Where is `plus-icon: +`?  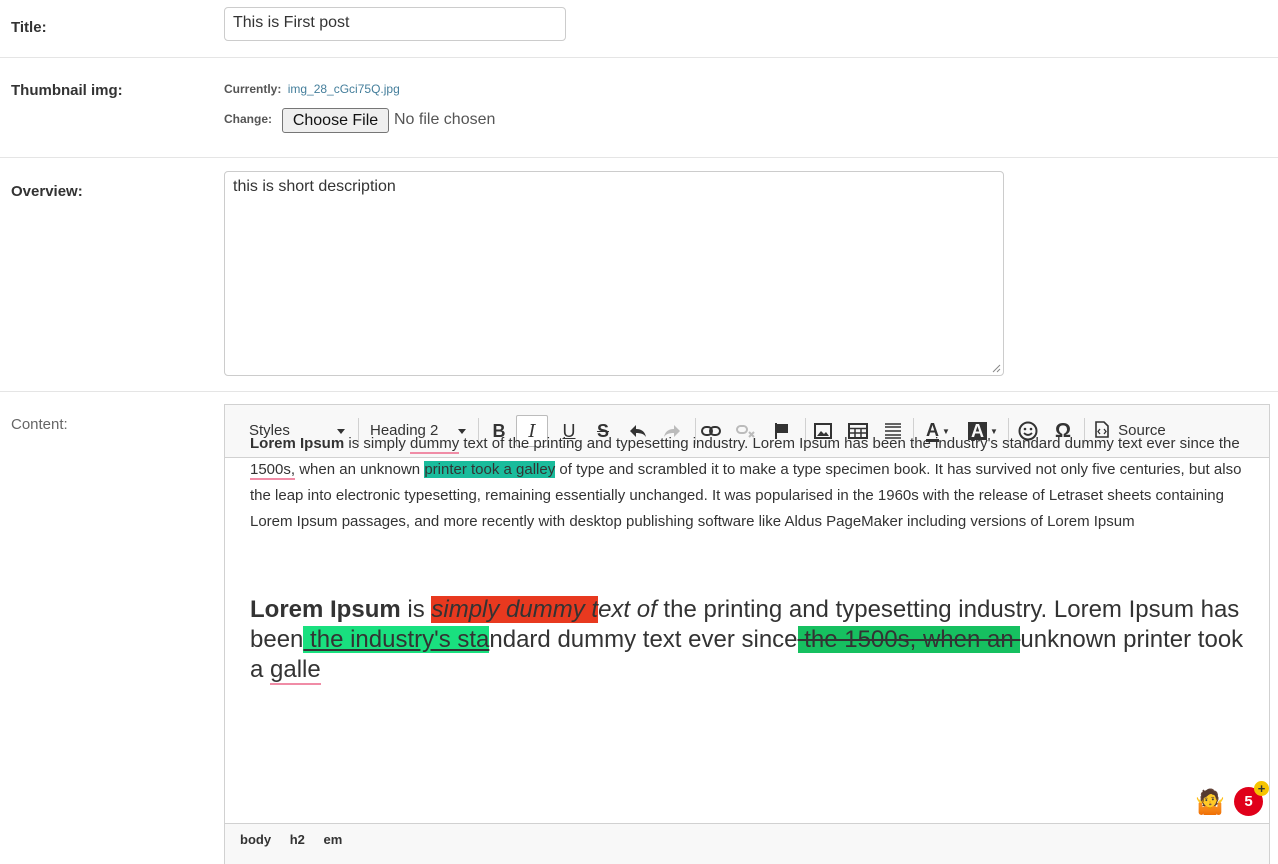 plus-icon: + is located at coordinates (1261, 788).